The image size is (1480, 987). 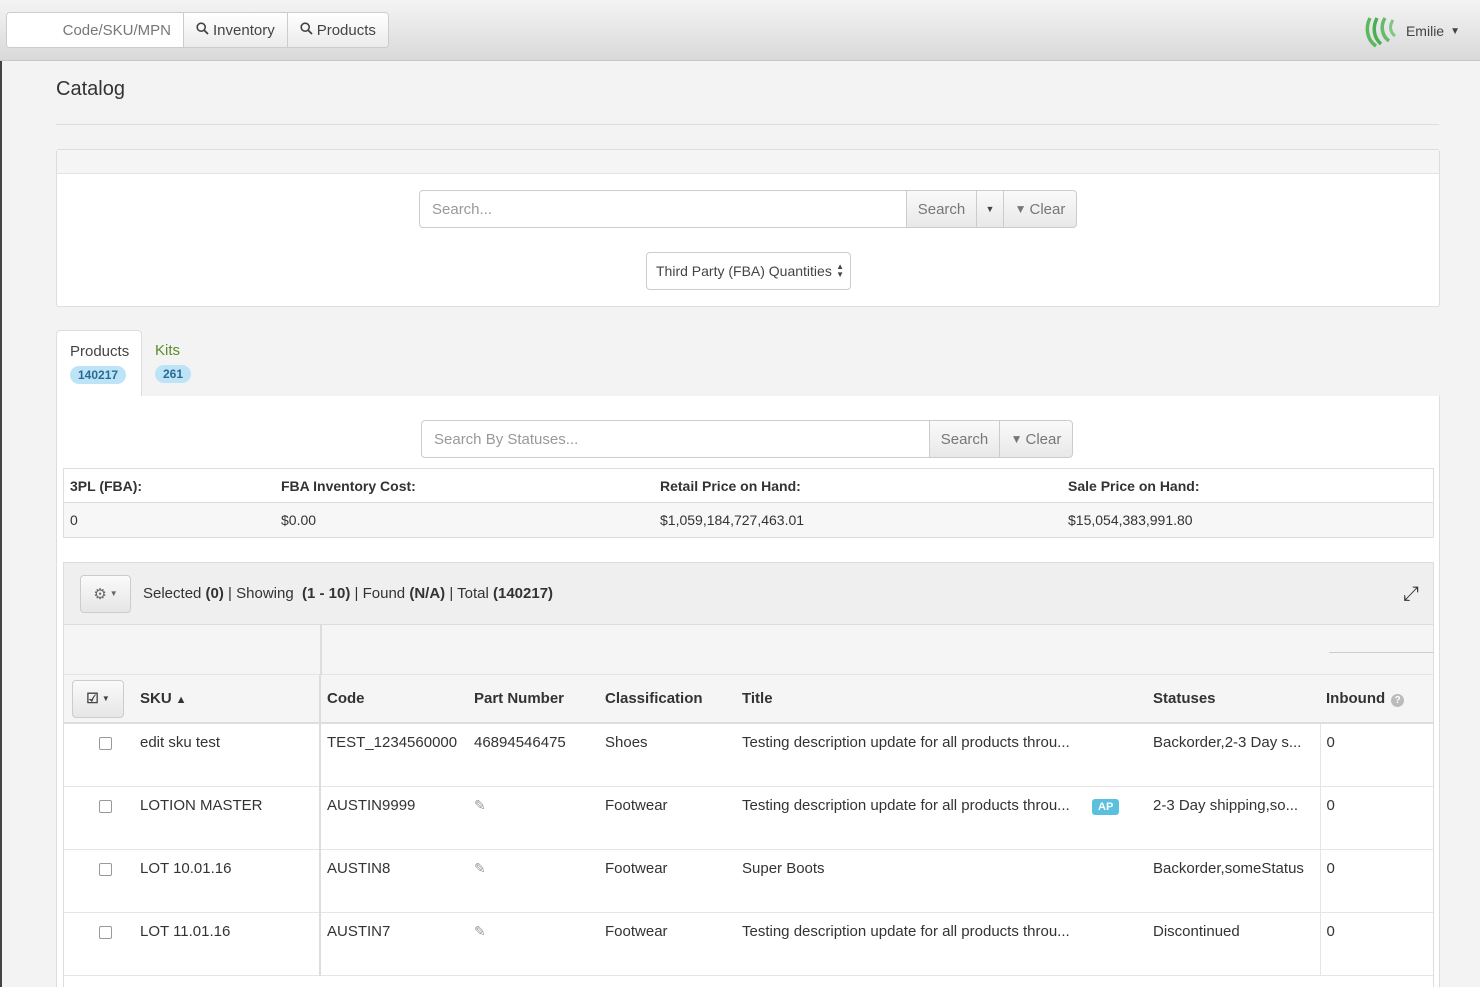 I want to click on status-clear-button: ▼ Clear, so click(x=1036, y=439).